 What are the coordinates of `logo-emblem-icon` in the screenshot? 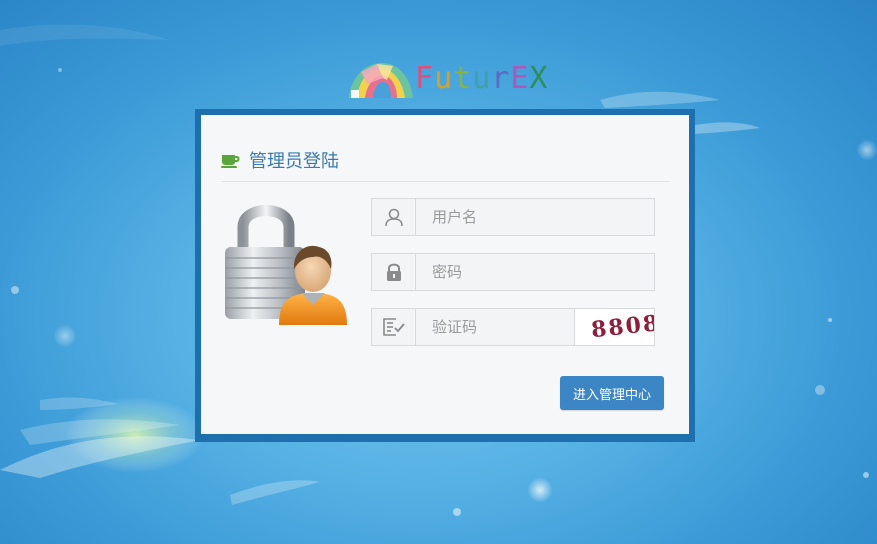 It's located at (381, 80).